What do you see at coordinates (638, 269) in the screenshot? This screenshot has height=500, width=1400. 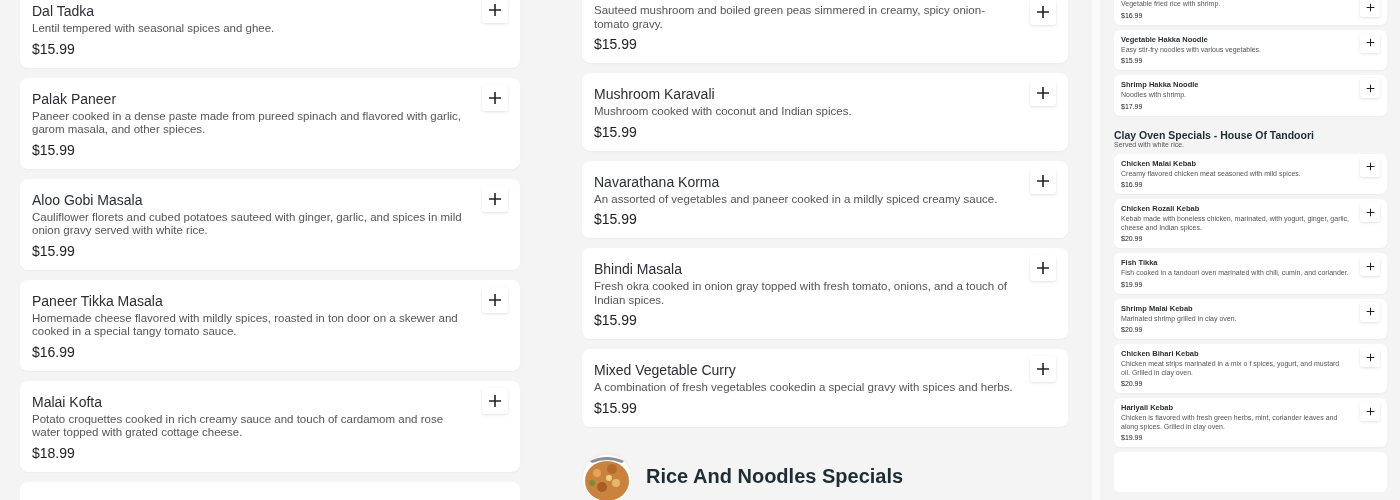 I see `item-name: Bhindi Masala` at bounding box center [638, 269].